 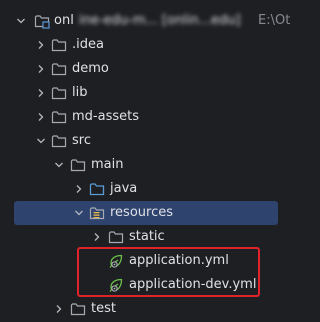 What do you see at coordinates (168, 272) in the screenshot?
I see `annotation-highlight-box` at bounding box center [168, 272].